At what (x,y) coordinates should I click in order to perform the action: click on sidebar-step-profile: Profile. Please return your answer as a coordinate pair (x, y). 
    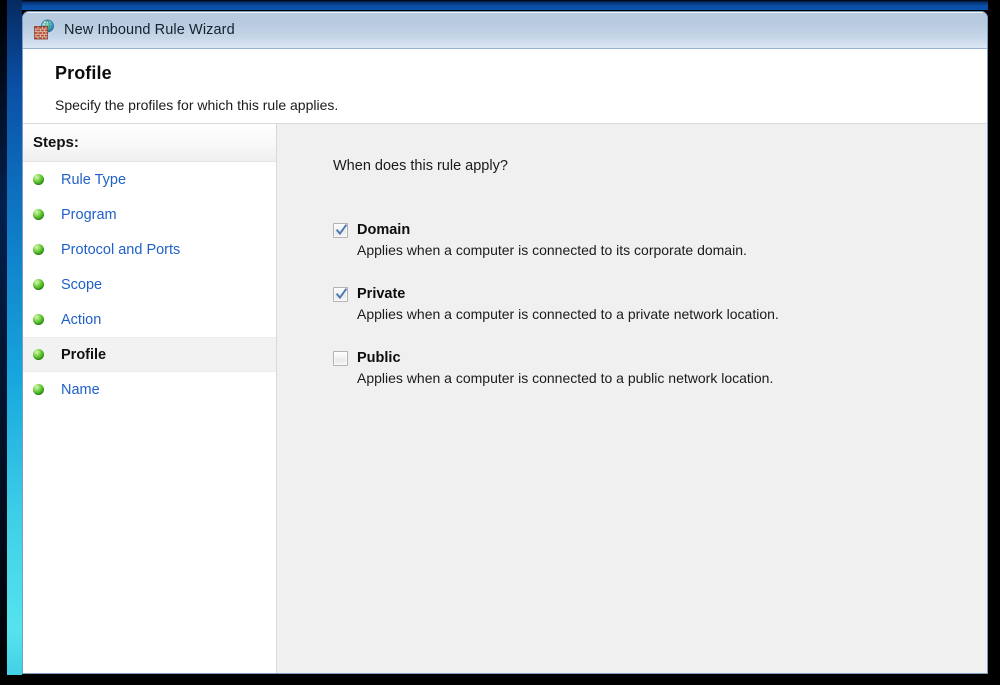
    Looking at the image, I should click on (149, 354).